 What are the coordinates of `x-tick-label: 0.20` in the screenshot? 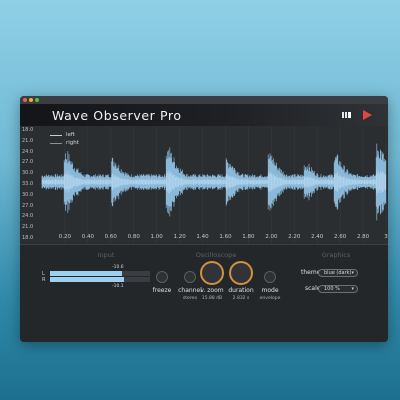 It's located at (65, 237).